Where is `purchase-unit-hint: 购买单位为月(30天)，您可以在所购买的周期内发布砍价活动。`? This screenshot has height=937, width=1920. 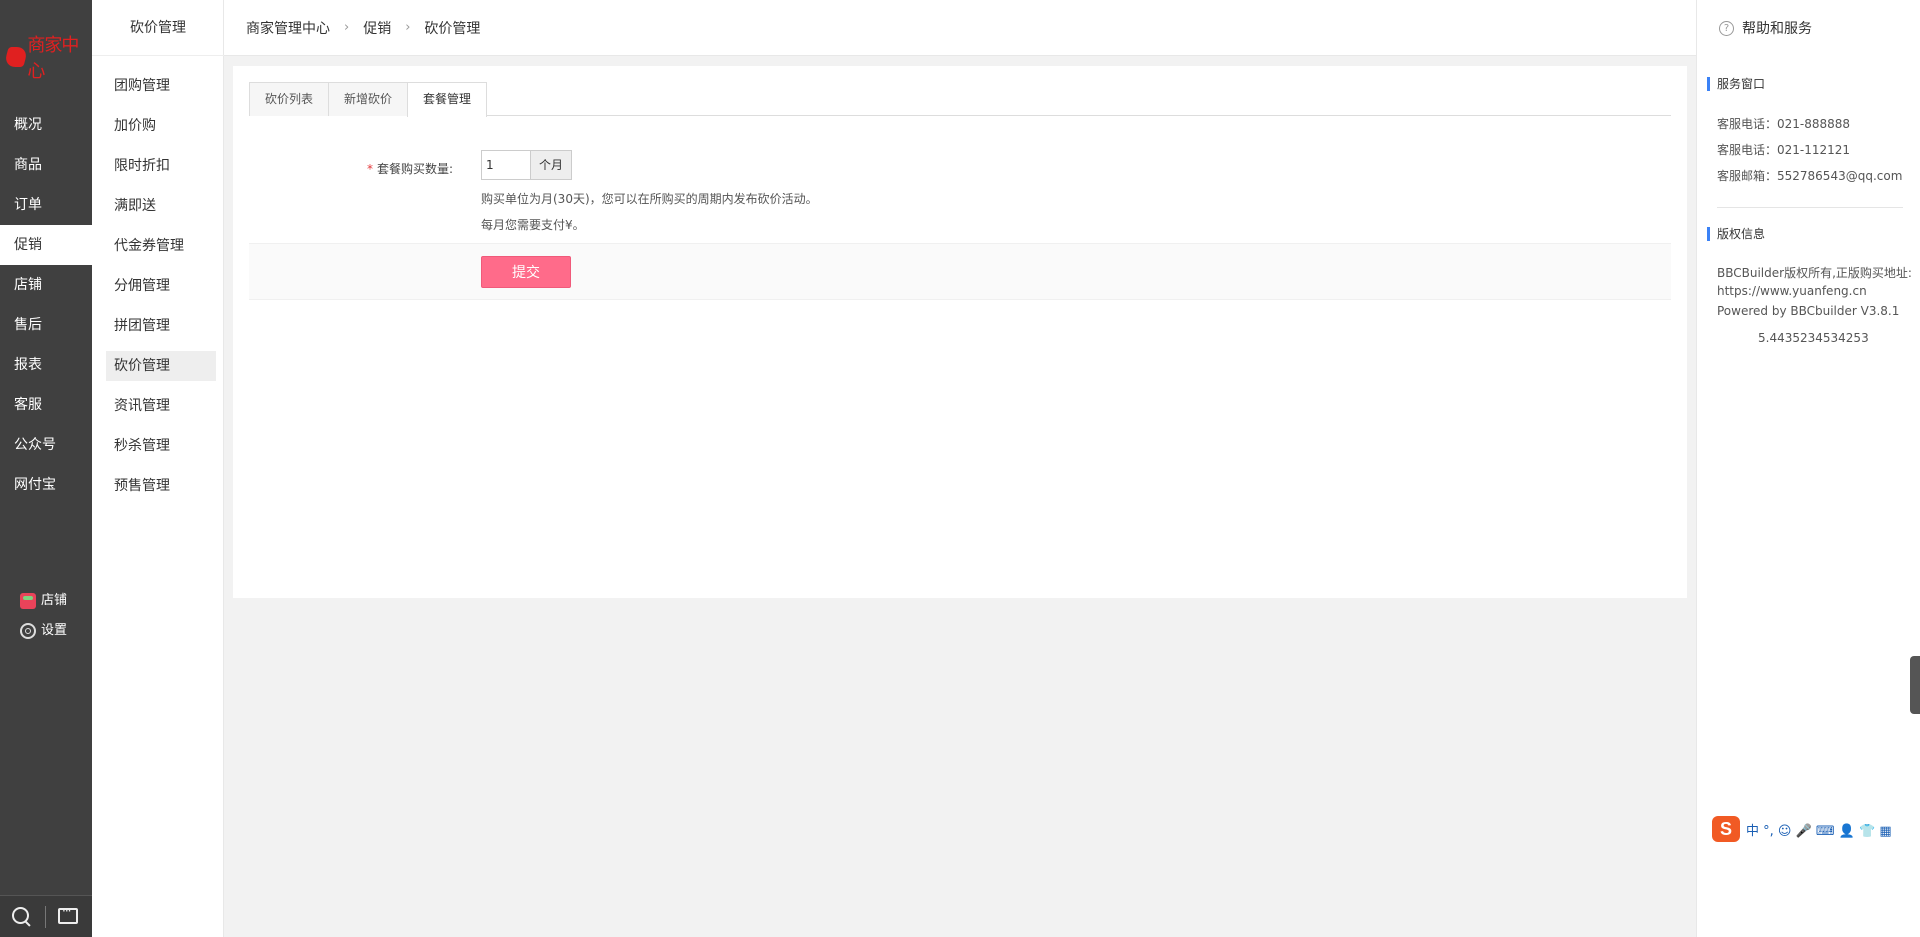
purchase-unit-hint: 购买单位为月(30天)，您可以在所购买的周期内发布砍价活动。 is located at coordinates (649, 199).